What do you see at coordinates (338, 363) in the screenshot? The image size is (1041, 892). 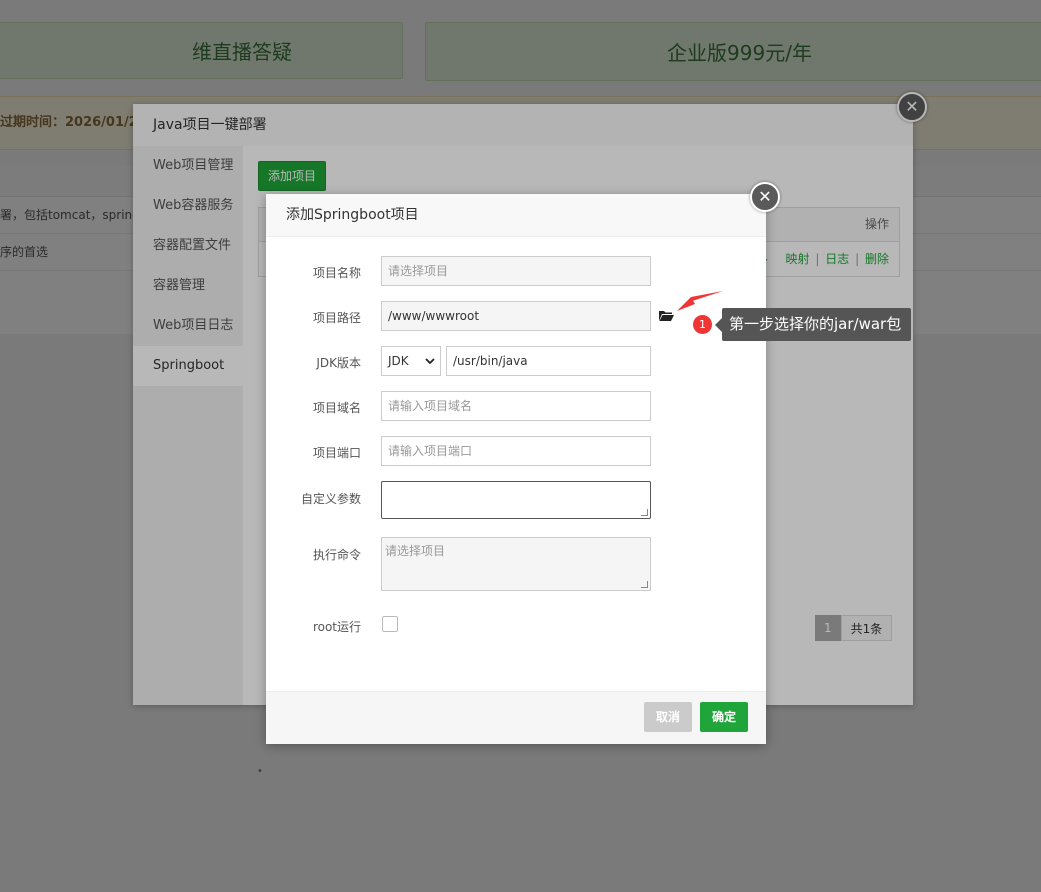 I see `field-label: JDK版本` at bounding box center [338, 363].